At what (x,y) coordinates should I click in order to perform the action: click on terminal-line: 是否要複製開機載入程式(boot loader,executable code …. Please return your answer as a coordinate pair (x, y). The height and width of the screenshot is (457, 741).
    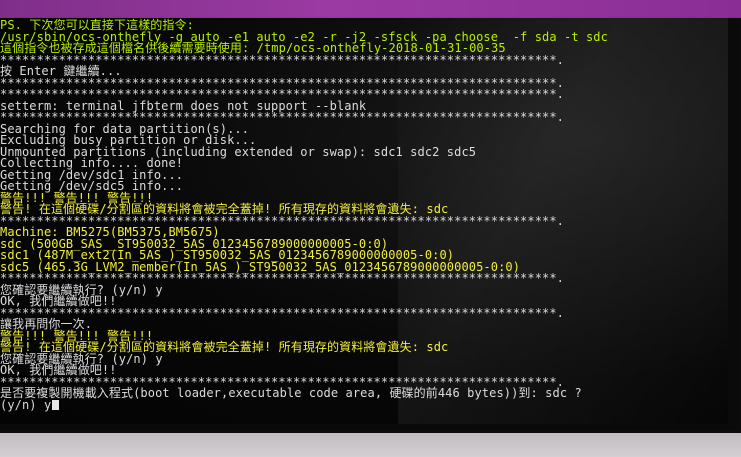
    Looking at the image, I should click on (291, 393).